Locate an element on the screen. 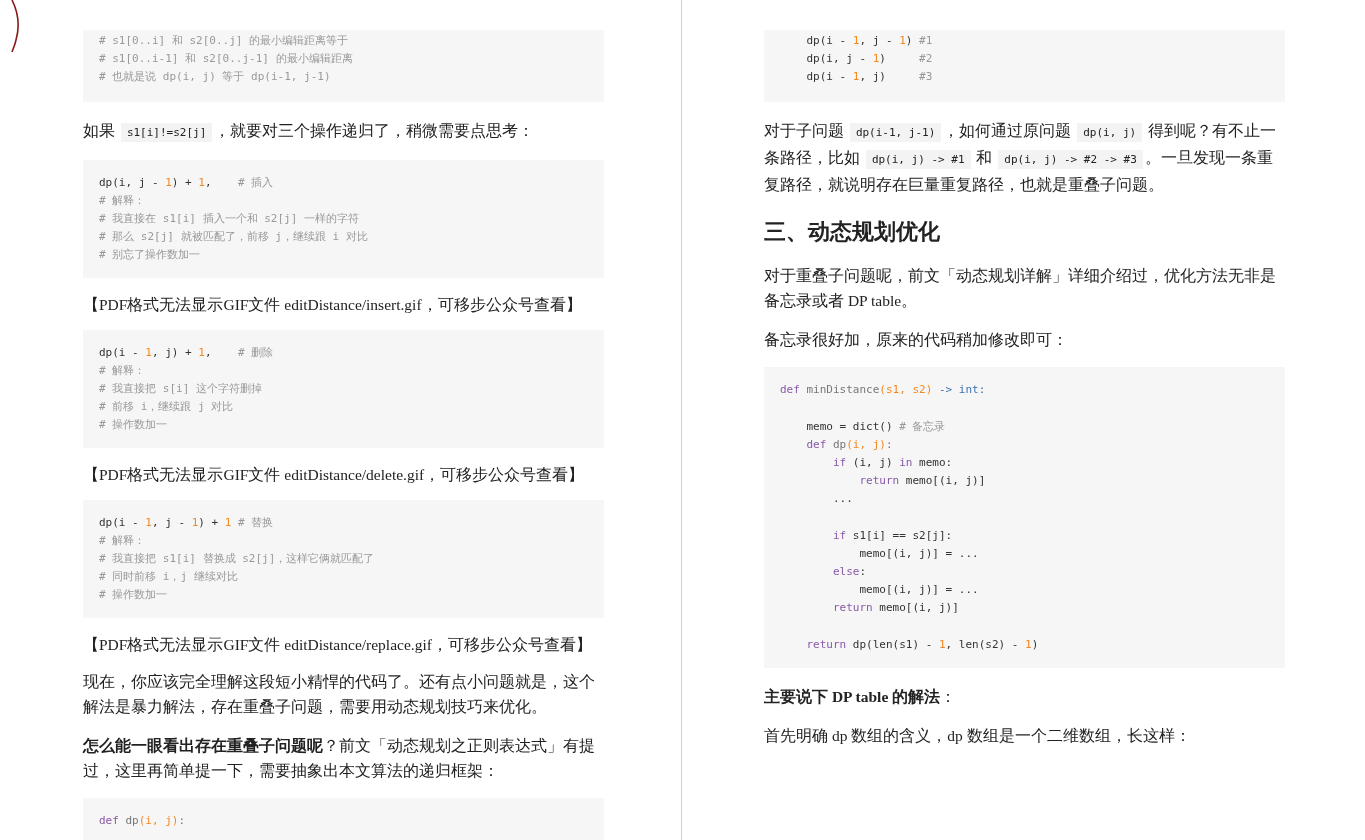 This screenshot has height=840, width=1365. code-line: # 别忘了操作数加一 is located at coordinates (150, 255).